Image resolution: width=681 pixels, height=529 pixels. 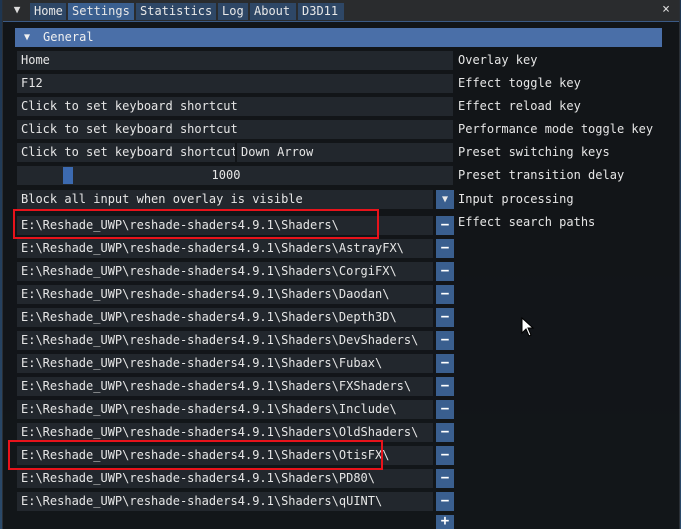 I want to click on input-processing-label: Input processing, so click(x=516, y=199).